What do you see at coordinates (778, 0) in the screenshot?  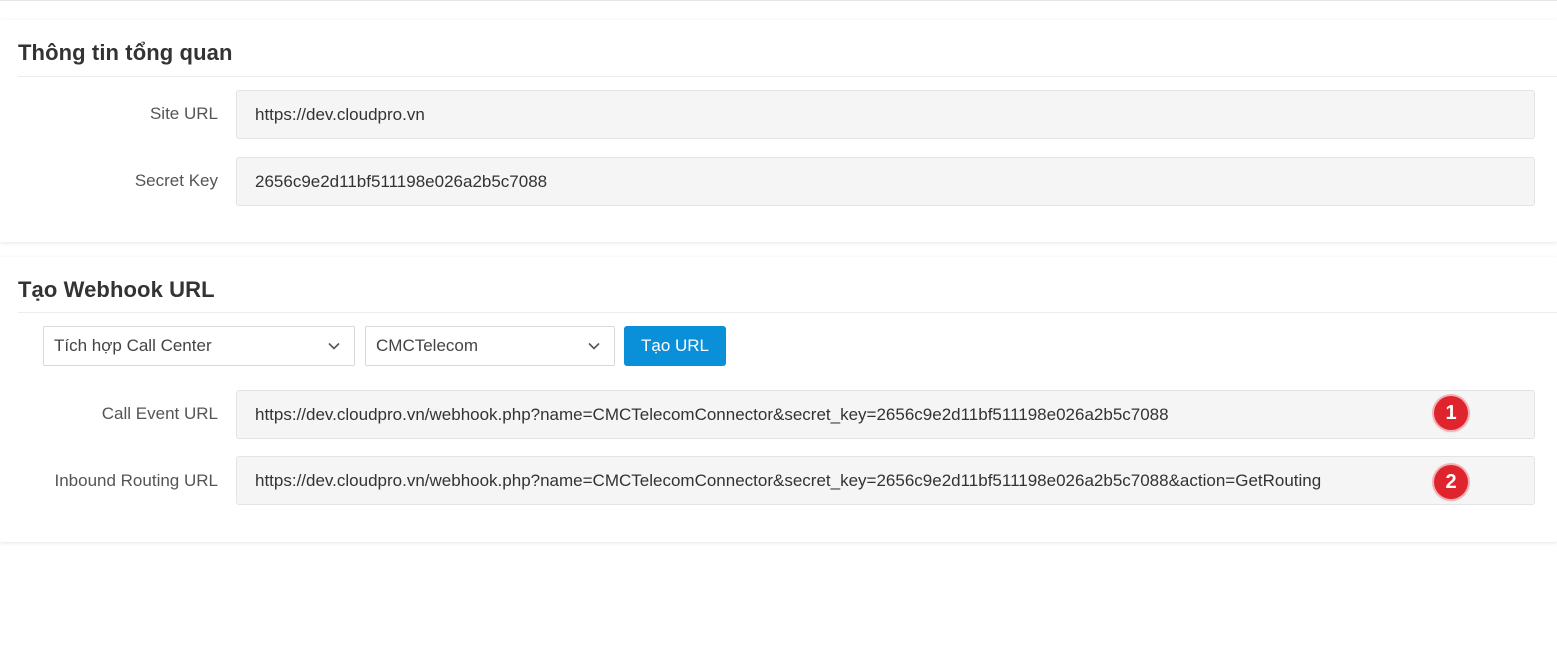 I see `top-border` at bounding box center [778, 0].